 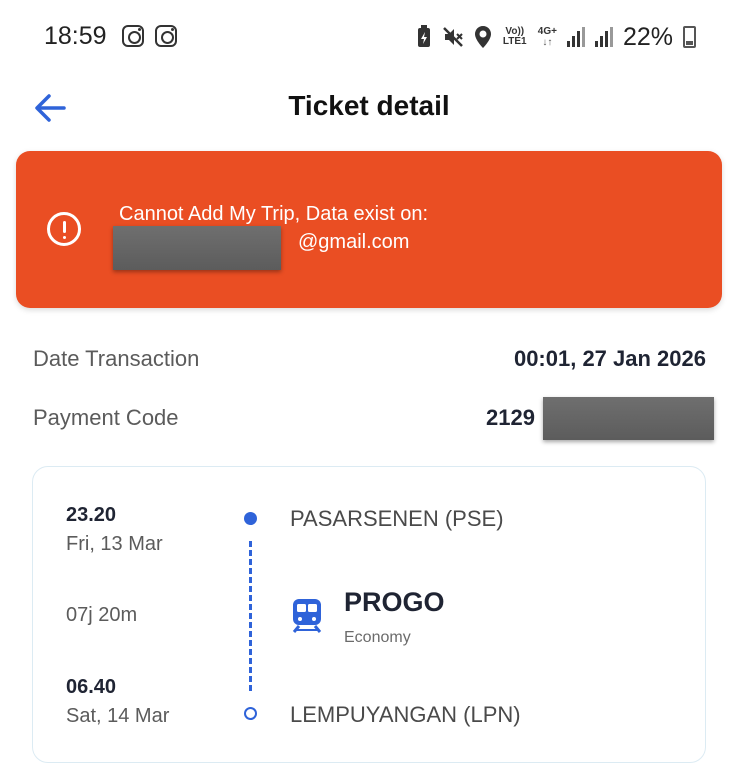 What do you see at coordinates (510, 417) in the screenshot?
I see `payment-code-value: 2129` at bounding box center [510, 417].